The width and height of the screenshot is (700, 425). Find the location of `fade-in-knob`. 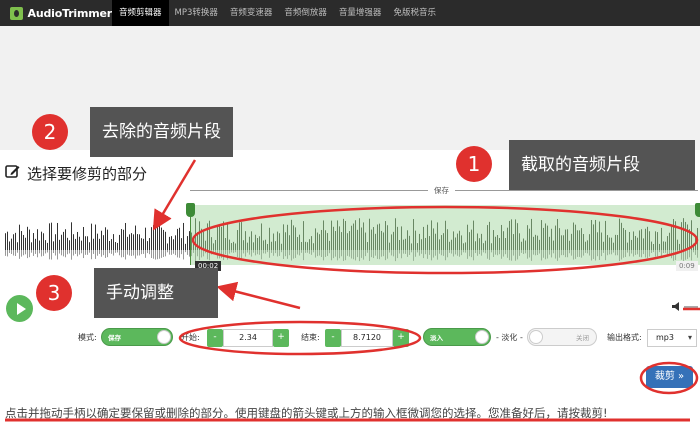

fade-in-knob is located at coordinates (482, 337).